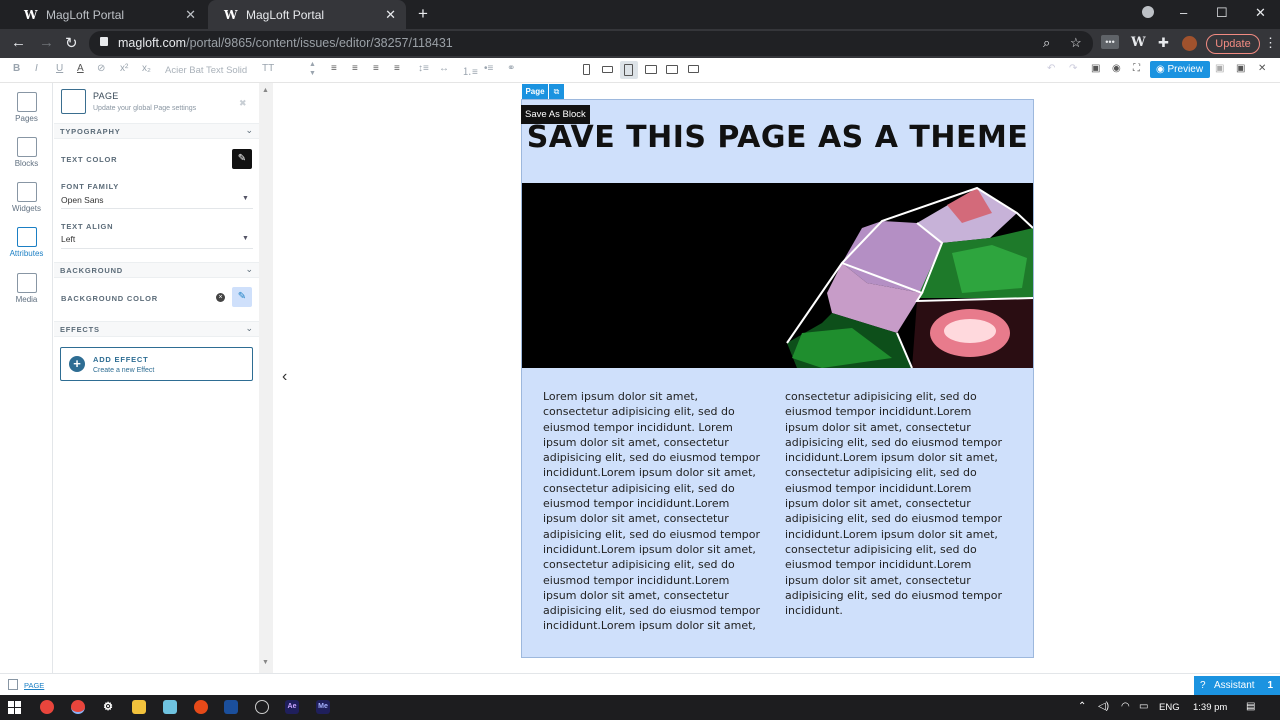 The image size is (1280, 720). Describe the element at coordinates (586, 69) in the screenshot. I see `phone-portrait-icon` at that location.